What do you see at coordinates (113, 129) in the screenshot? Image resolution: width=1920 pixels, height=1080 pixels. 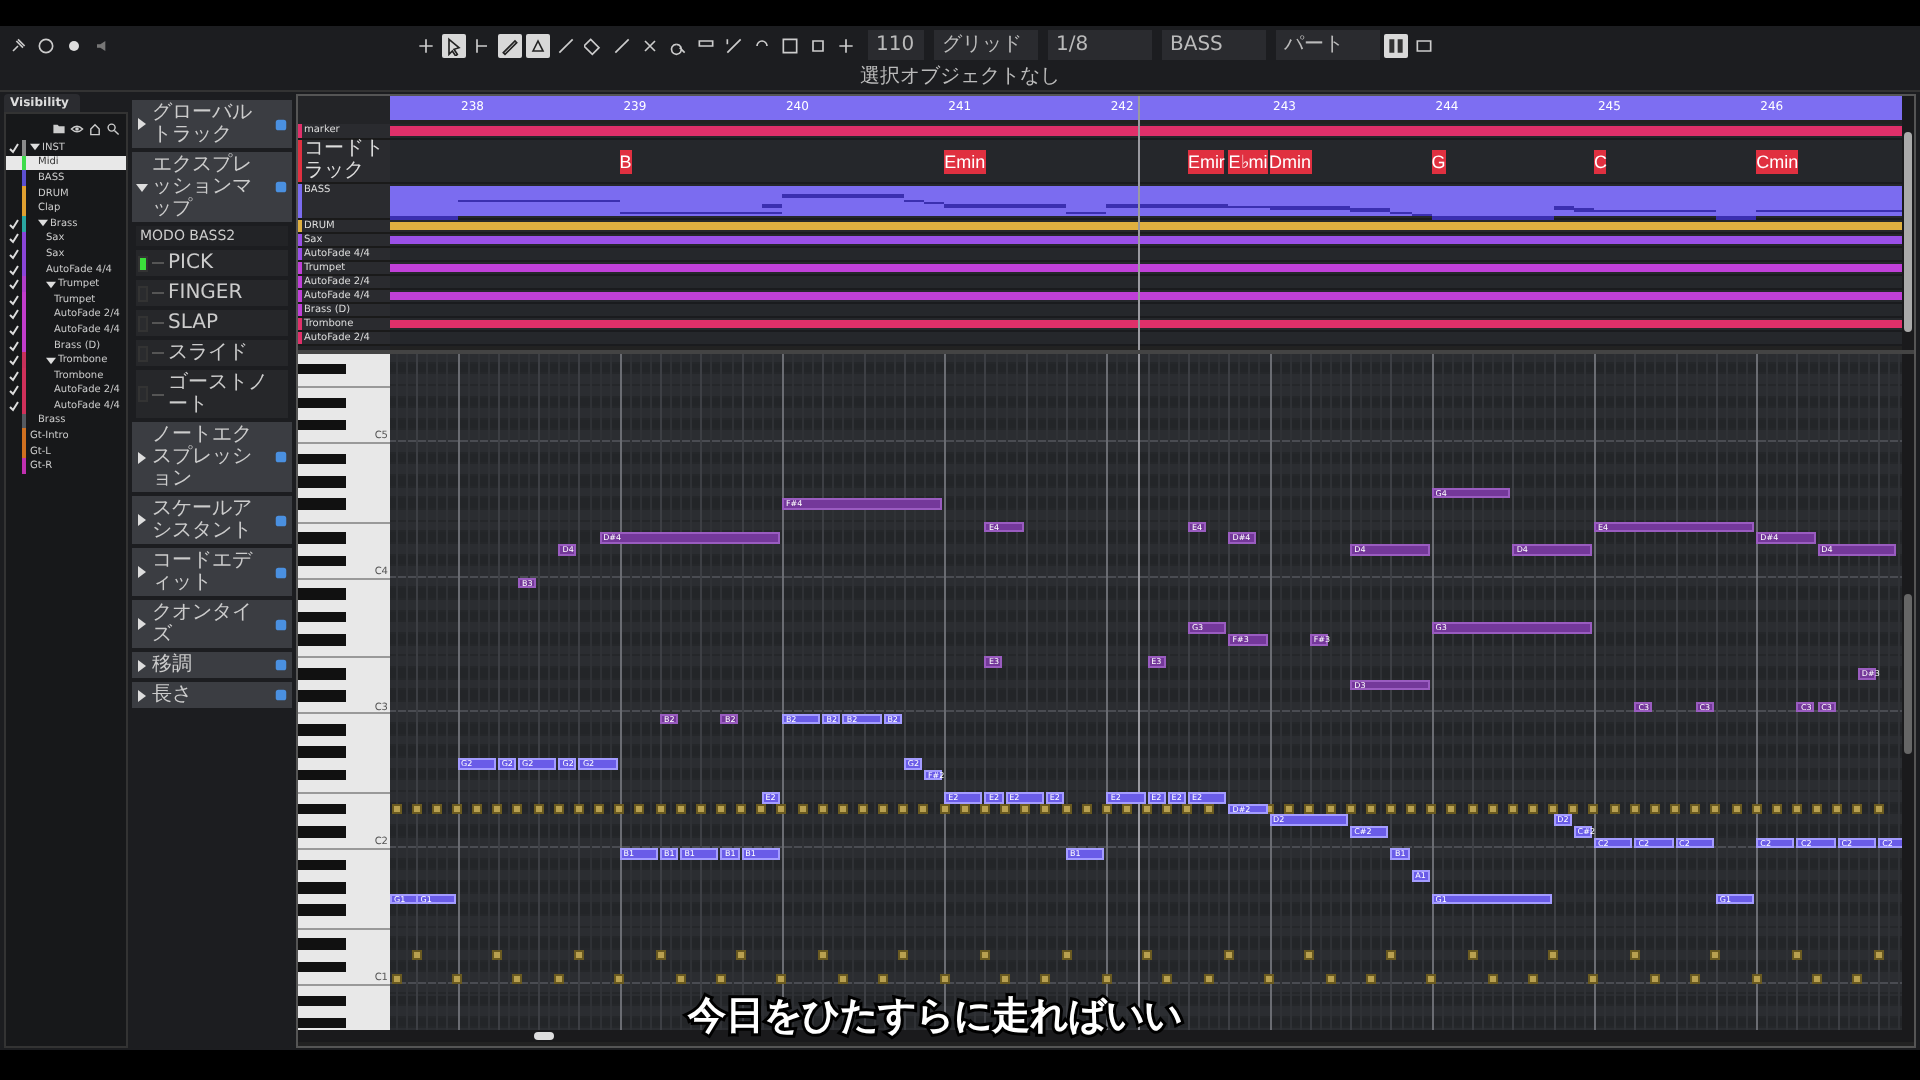 I see `search-icon` at bounding box center [113, 129].